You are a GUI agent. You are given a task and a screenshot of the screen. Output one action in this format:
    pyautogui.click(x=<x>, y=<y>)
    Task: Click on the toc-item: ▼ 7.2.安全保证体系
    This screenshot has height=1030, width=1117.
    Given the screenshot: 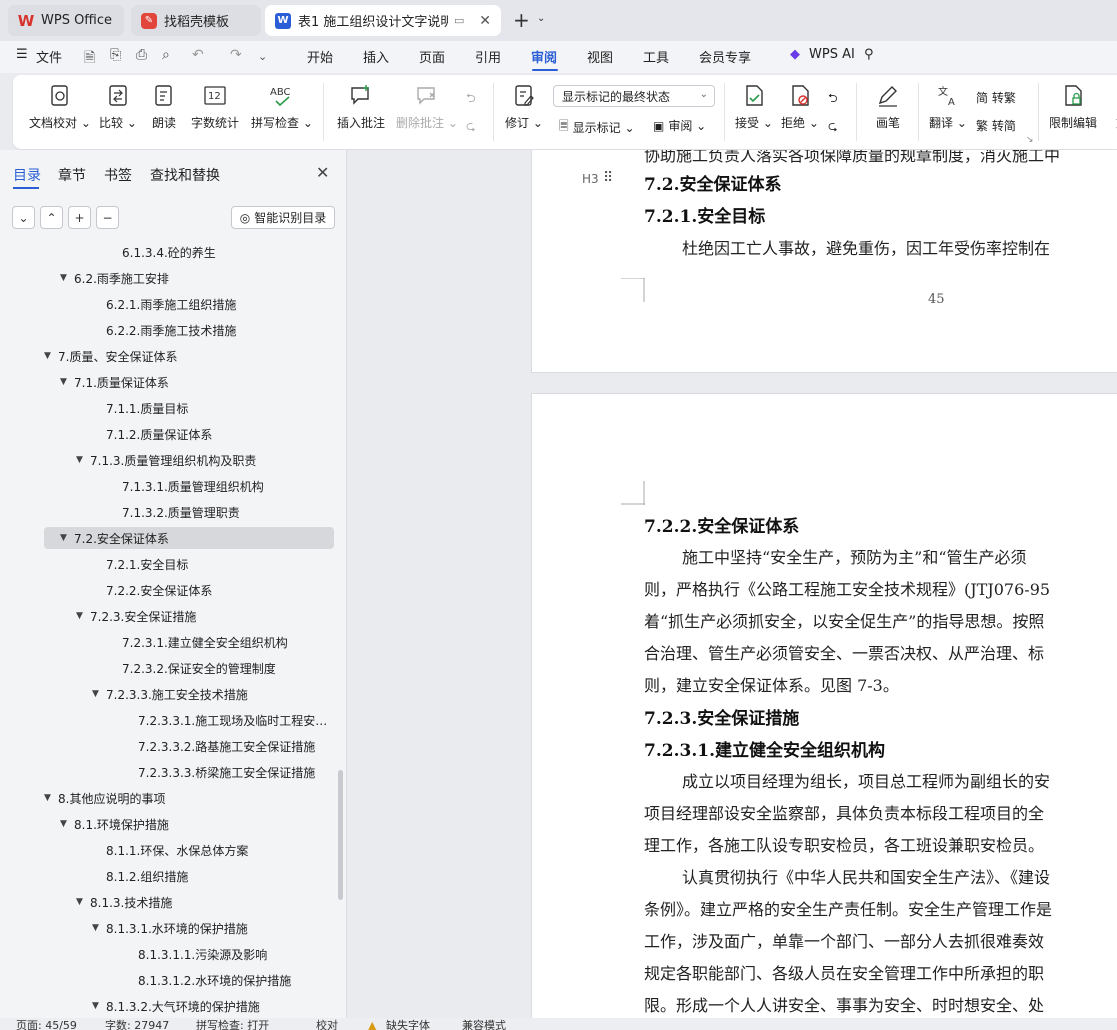 What is the action you would take?
    pyautogui.click(x=189, y=538)
    